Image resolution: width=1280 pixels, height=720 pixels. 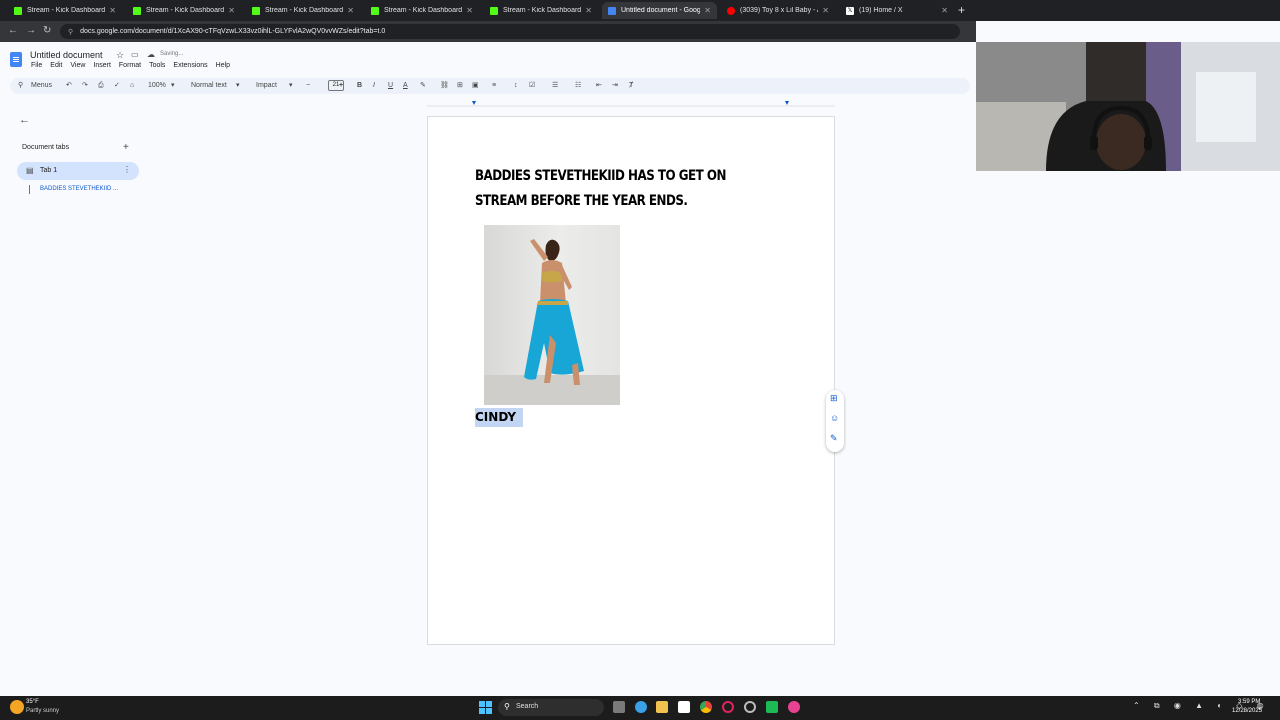 I want to click on chrome-icon, so click(x=706, y=707).